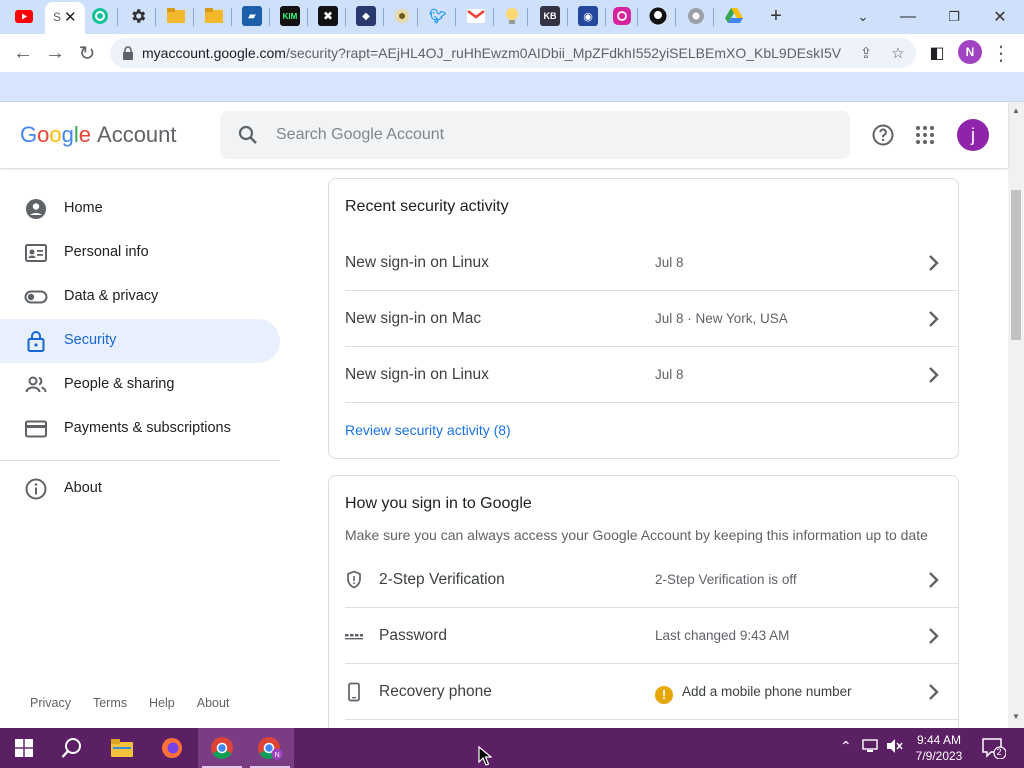 The image size is (1024, 768). Describe the element at coordinates (937, 53) in the screenshot. I see `side-panel-icon: ◧` at that location.